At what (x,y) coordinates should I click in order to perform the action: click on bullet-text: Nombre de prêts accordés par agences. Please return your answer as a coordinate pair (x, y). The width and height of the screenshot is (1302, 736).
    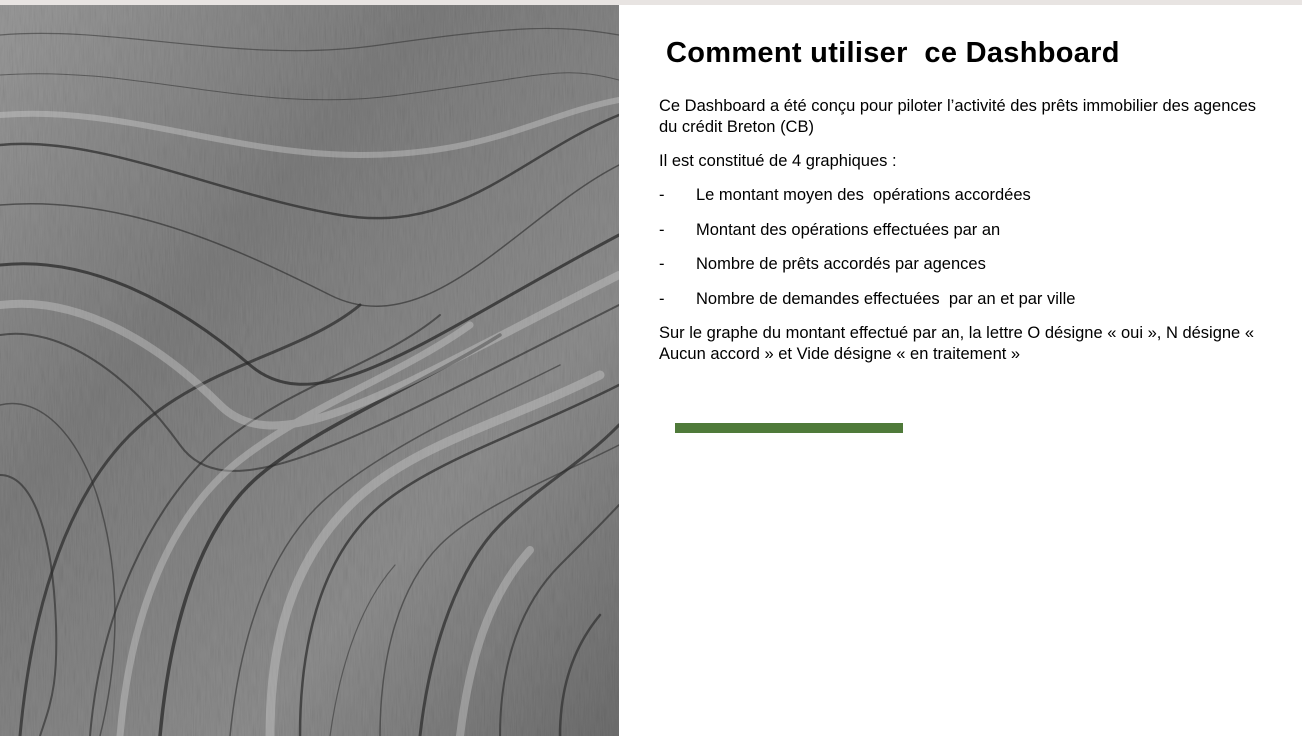
    Looking at the image, I should click on (841, 264).